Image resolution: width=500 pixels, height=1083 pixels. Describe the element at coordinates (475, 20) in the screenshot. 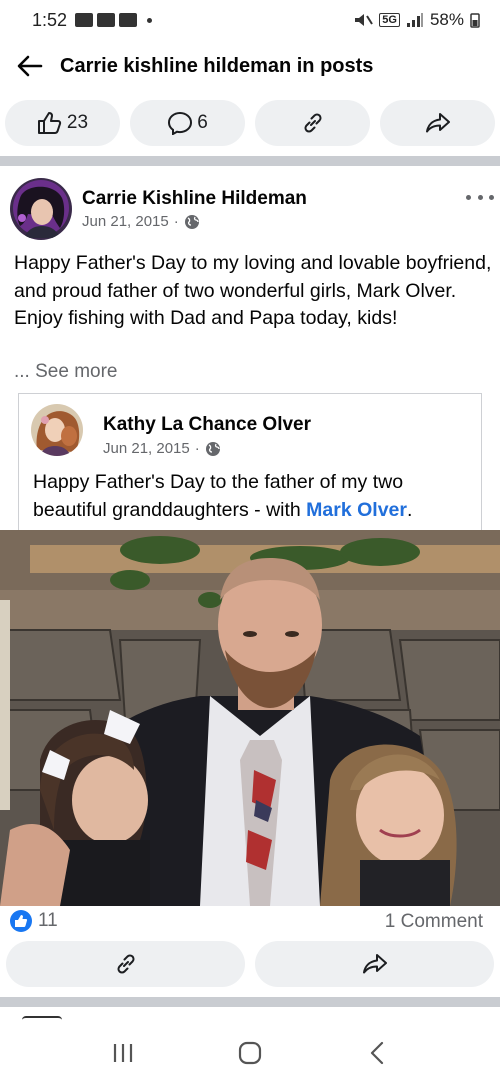

I see `battery-icon` at that location.